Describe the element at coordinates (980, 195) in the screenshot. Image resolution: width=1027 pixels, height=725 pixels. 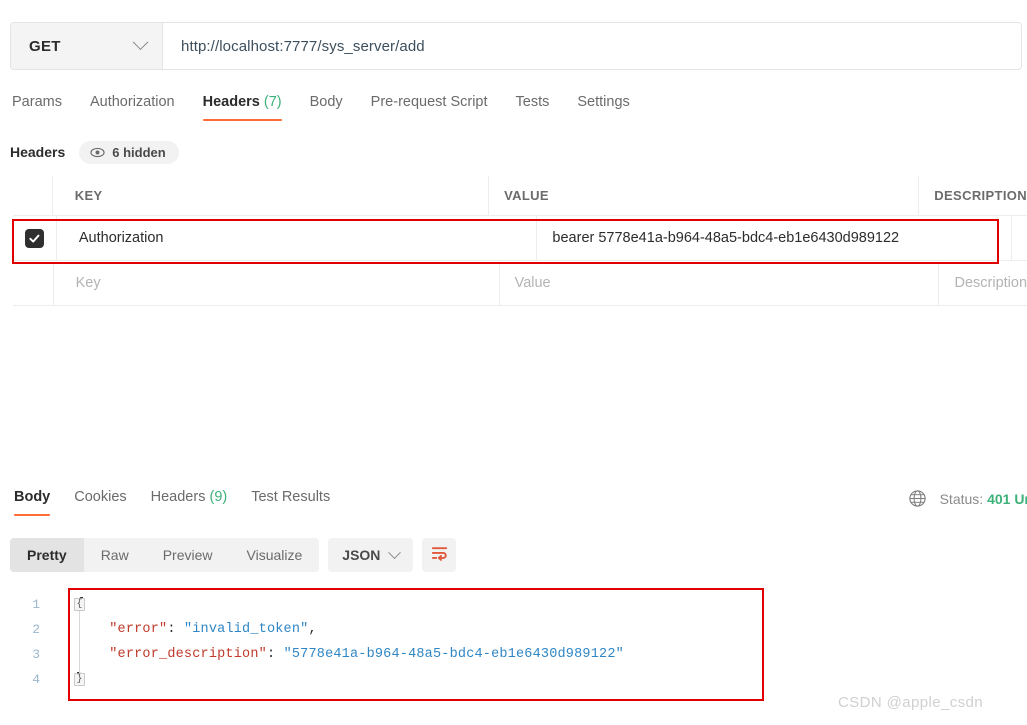
I see `column-header-description: DESCRIPTION` at that location.